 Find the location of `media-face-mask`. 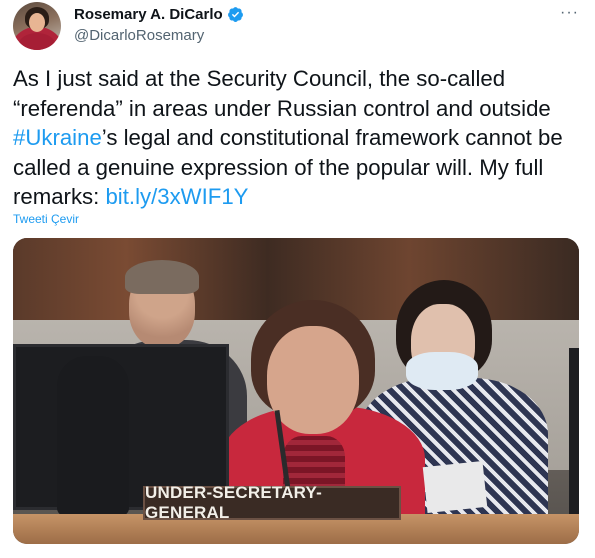

media-face-mask is located at coordinates (442, 371).